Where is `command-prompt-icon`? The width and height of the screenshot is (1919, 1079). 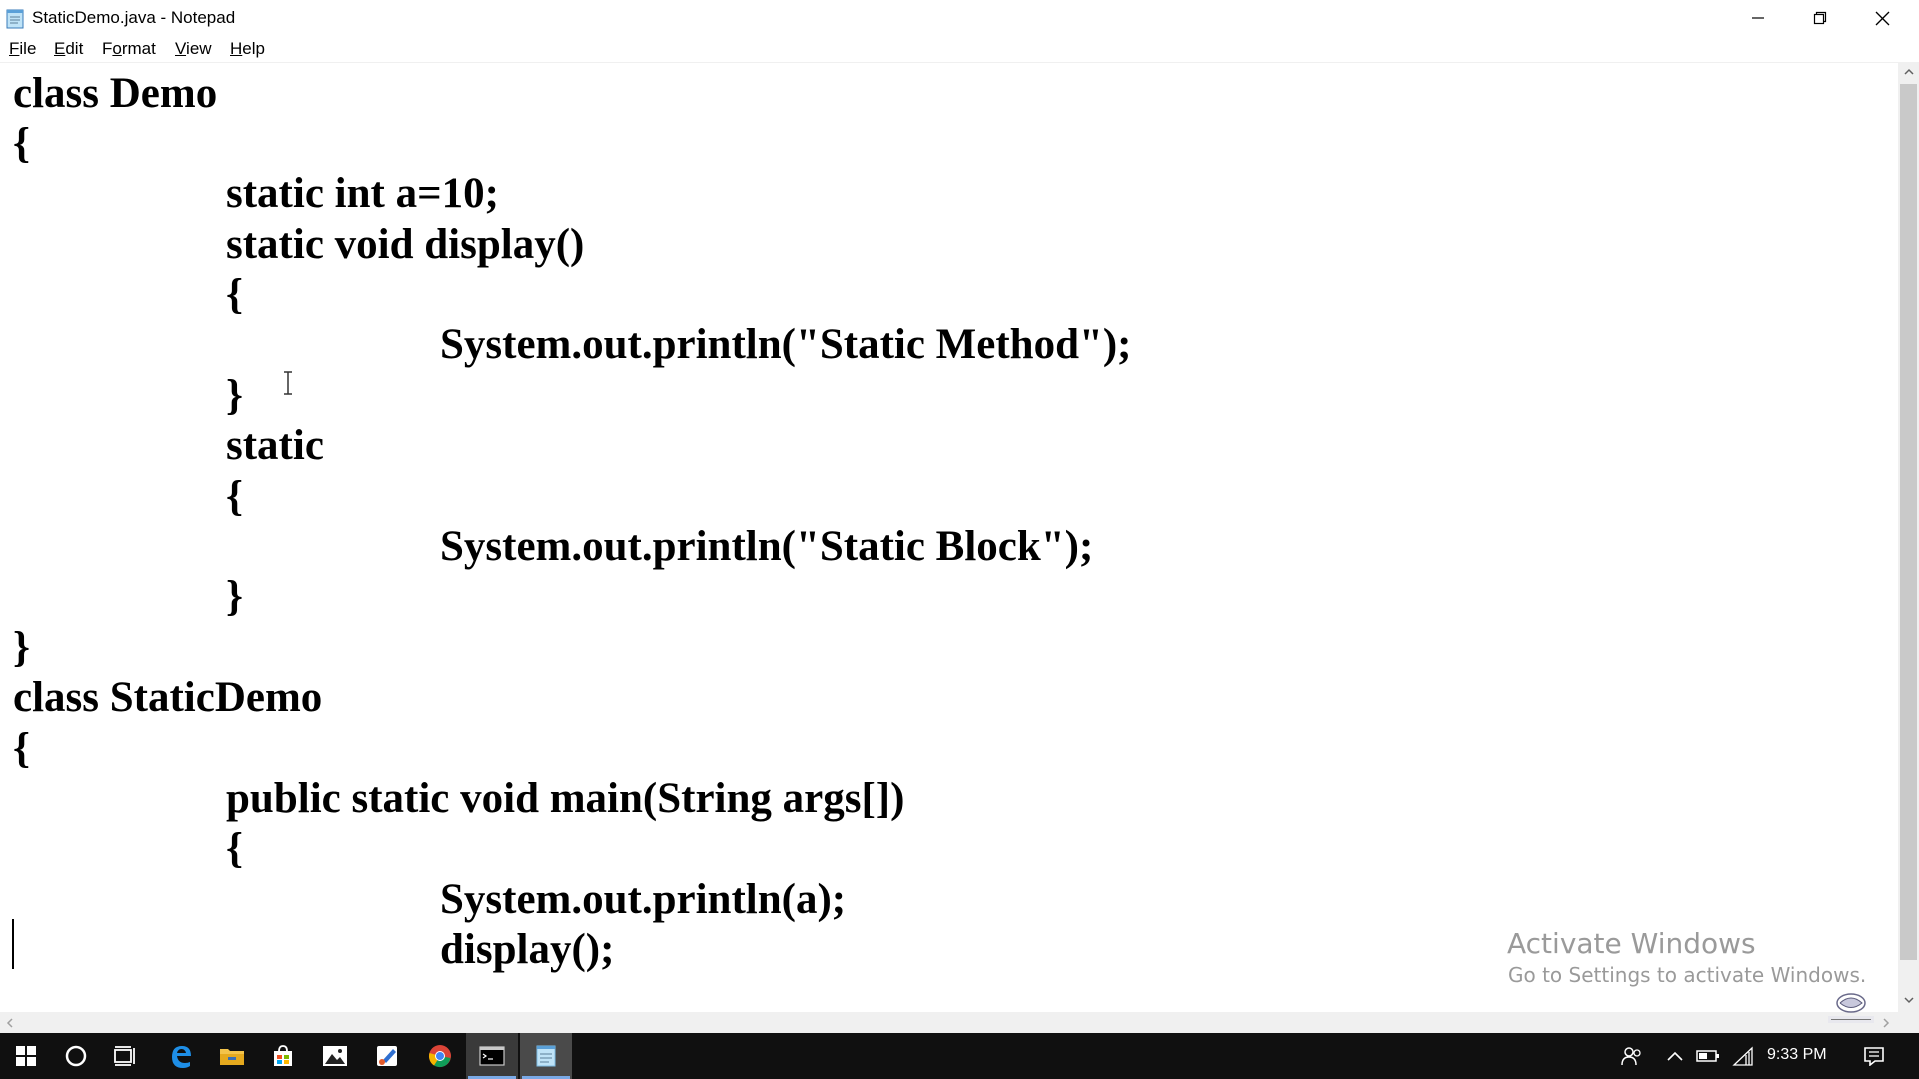
command-prompt-icon is located at coordinates (492, 1056).